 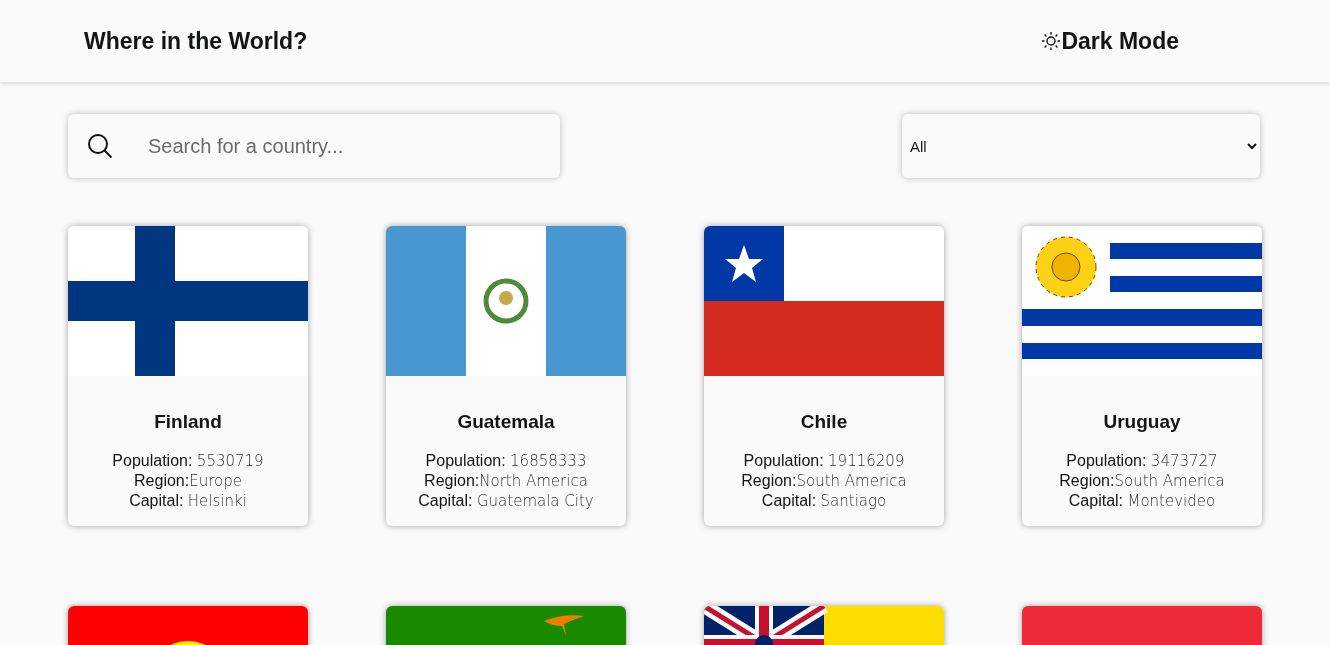 What do you see at coordinates (1142, 460) in the screenshot?
I see `country-detail: Population: 3473727` at bounding box center [1142, 460].